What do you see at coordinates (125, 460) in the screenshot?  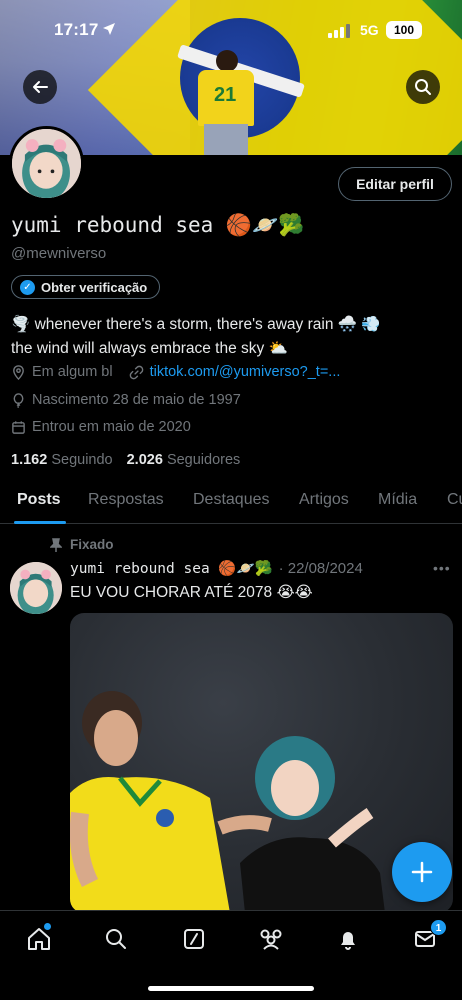 I see `follow-stats: 1.162 Seguindo 2.026 Seguidores` at bounding box center [125, 460].